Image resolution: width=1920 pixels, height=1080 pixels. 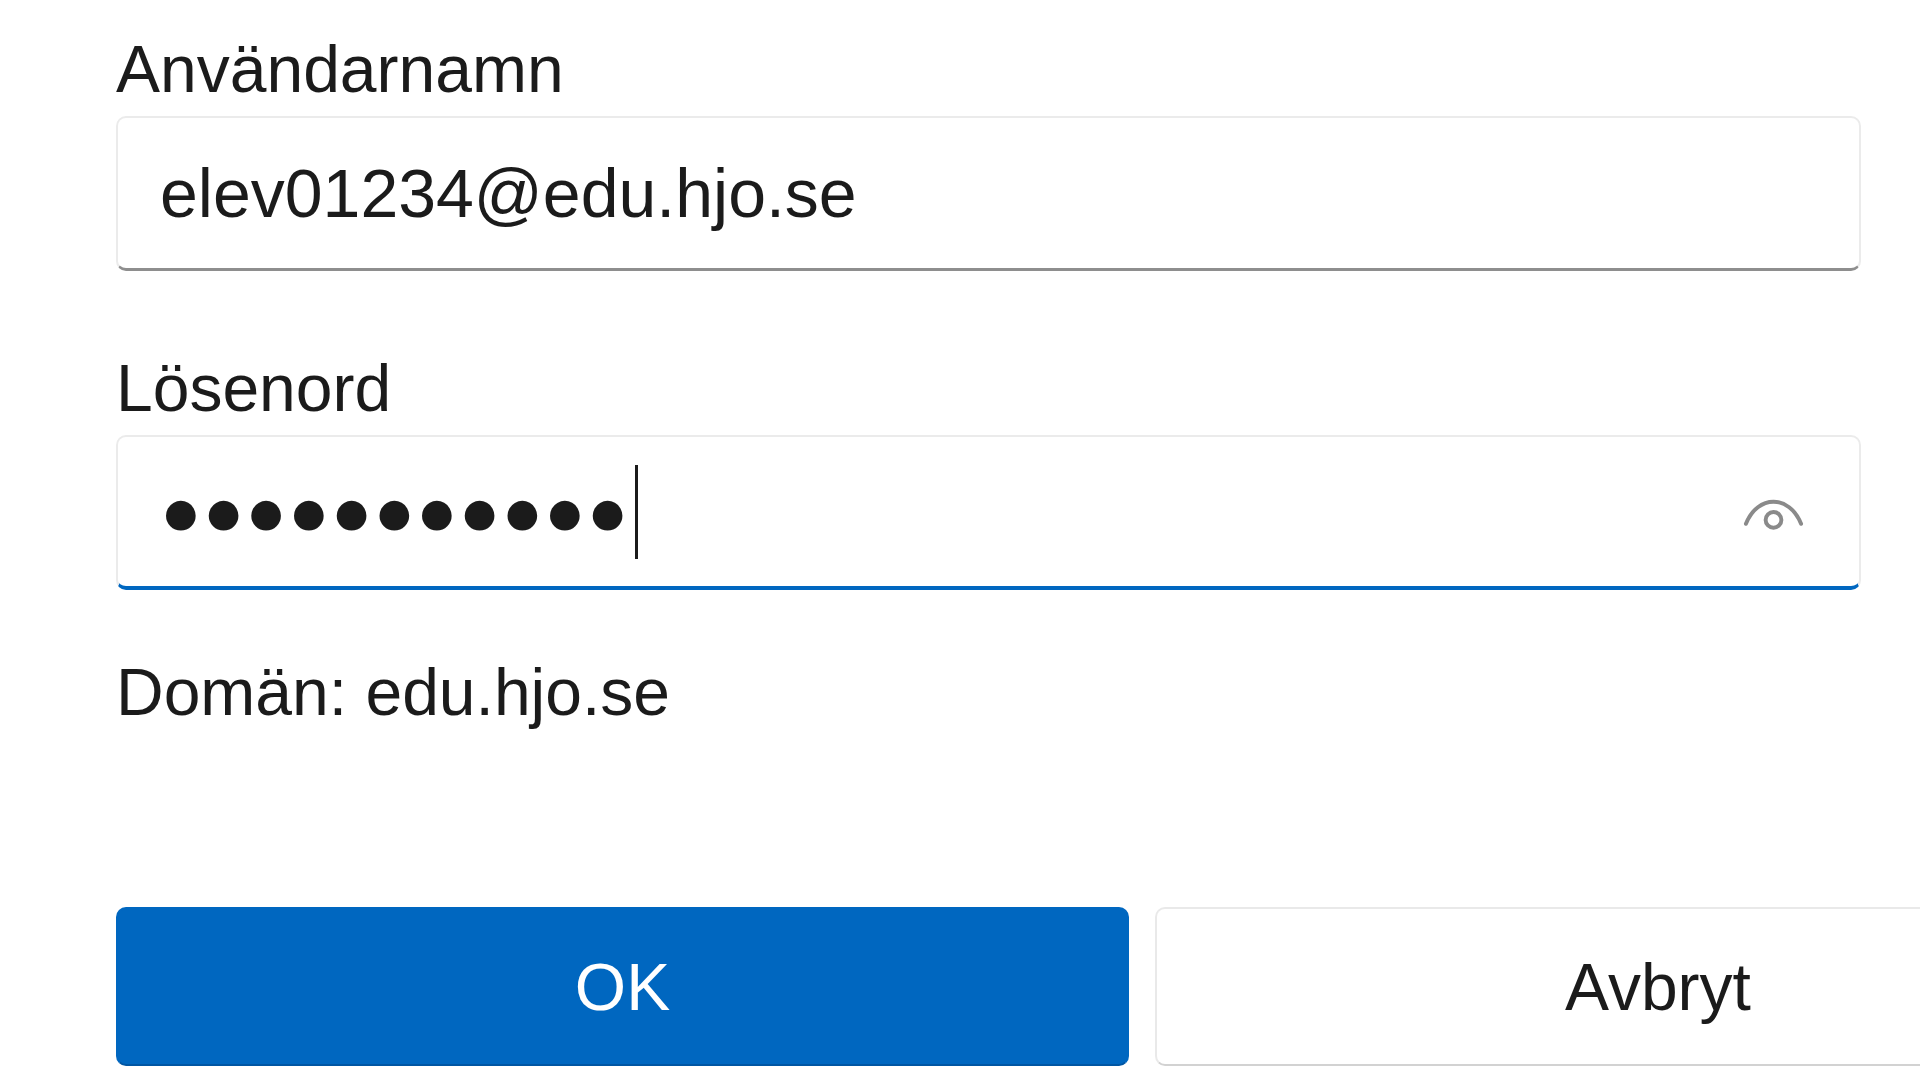 I want to click on domain-text: Domän: edu.hjo.se, so click(x=393, y=692).